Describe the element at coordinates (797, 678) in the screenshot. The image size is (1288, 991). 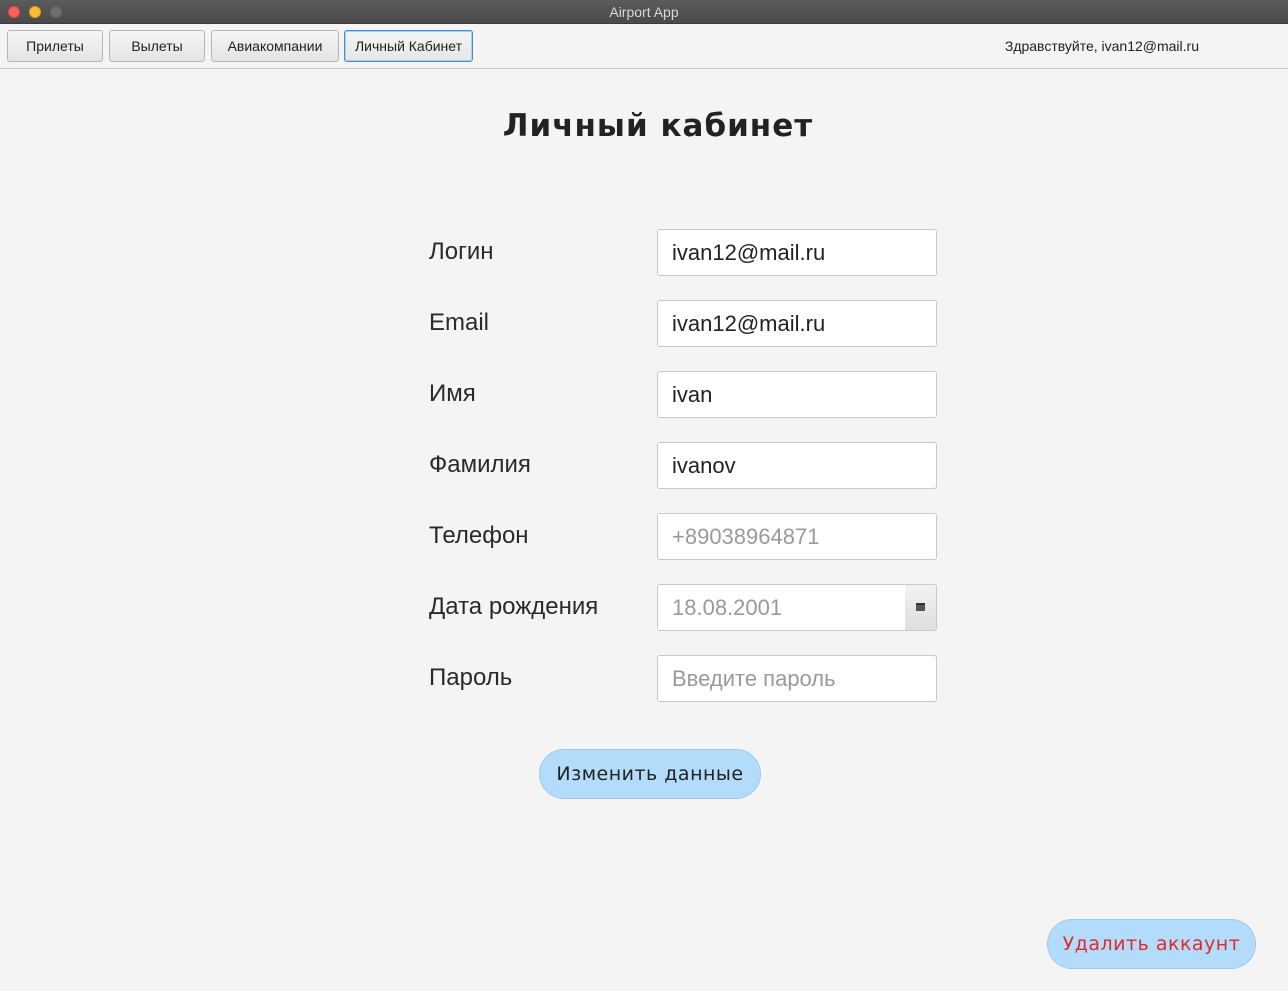
I see `password-field` at that location.